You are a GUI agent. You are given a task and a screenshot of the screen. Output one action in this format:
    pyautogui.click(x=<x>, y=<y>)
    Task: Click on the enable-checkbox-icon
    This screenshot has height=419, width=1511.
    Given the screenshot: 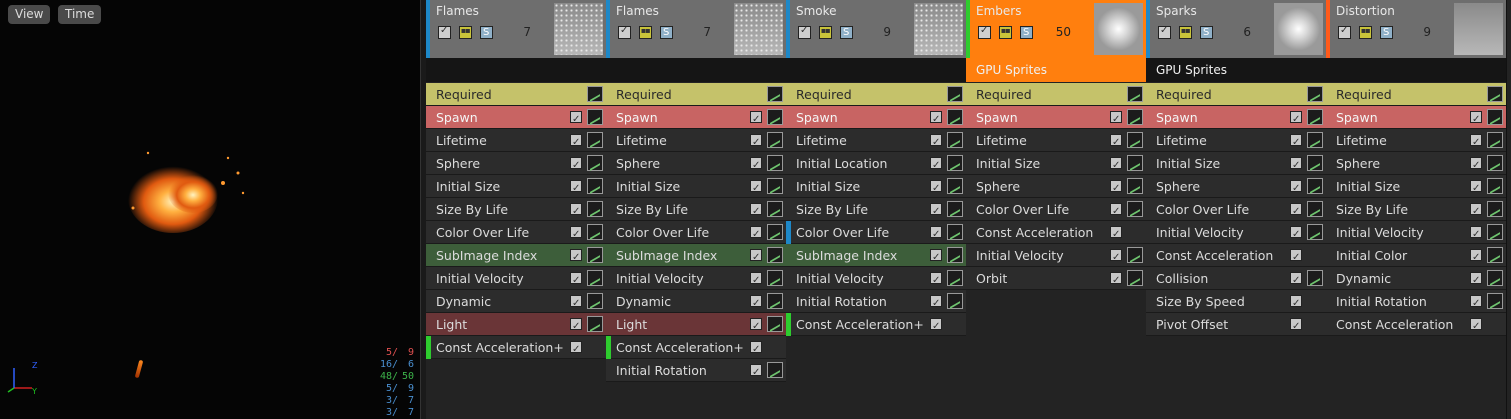 What is the action you would take?
    pyautogui.click(x=804, y=32)
    